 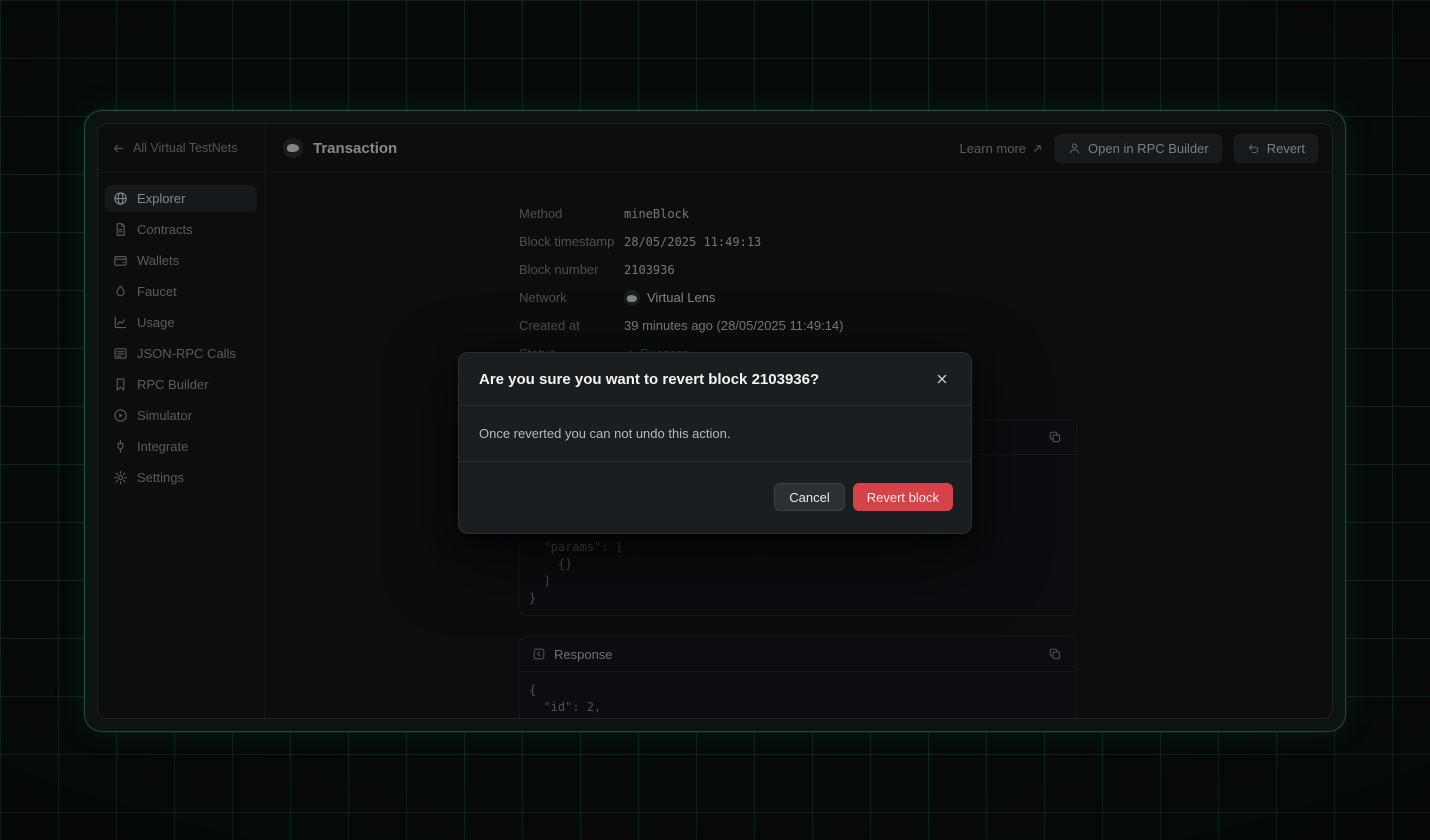 What do you see at coordinates (809, 497) in the screenshot?
I see `cancel-button: Cancel` at bounding box center [809, 497].